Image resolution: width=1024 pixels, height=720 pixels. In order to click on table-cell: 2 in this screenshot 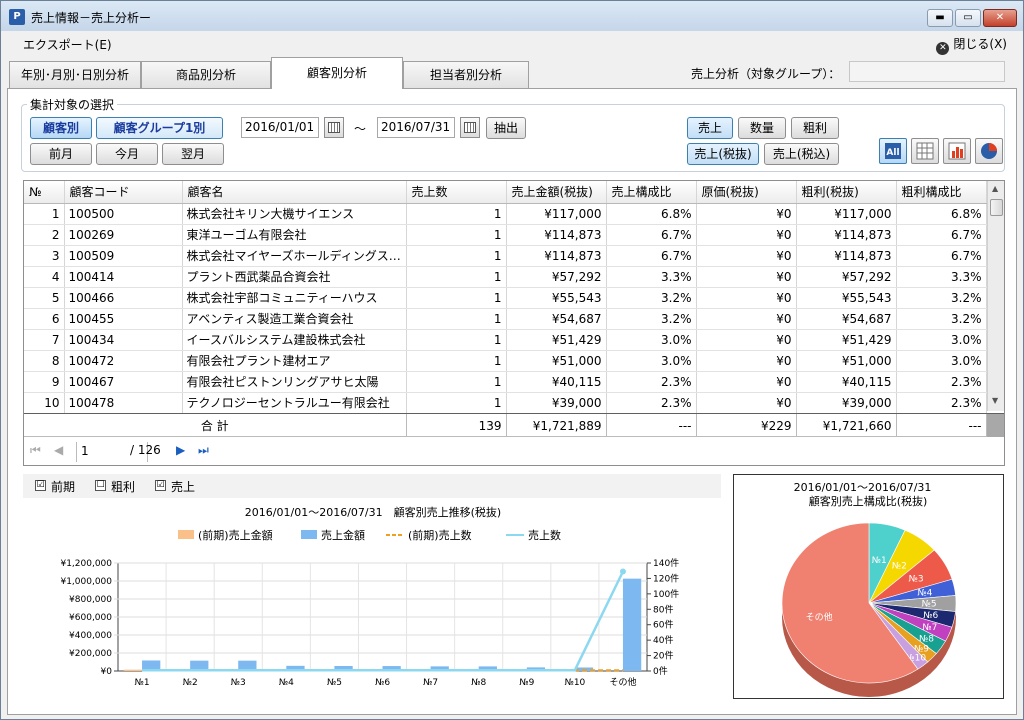, I will do `click(44, 235)`.